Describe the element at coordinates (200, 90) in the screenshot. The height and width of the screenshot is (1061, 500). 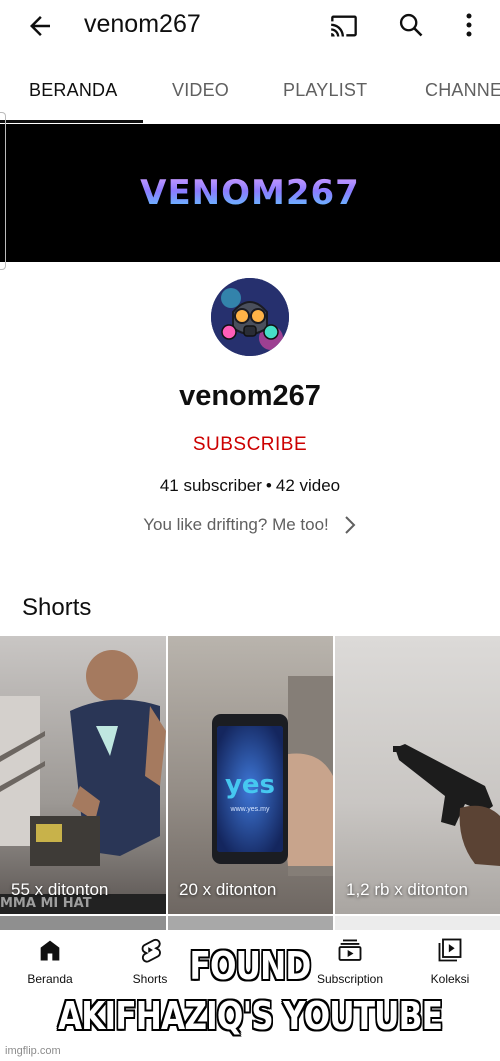
I see `tab-video: VIDEO` at that location.